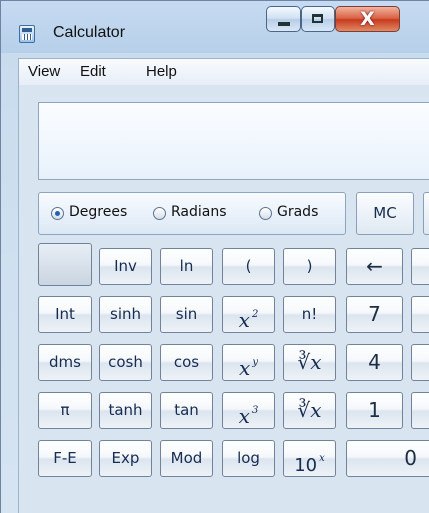 The height and width of the screenshot is (513, 429). What do you see at coordinates (309, 410) in the screenshot?
I see `cube-root-button: ∛x` at bounding box center [309, 410].